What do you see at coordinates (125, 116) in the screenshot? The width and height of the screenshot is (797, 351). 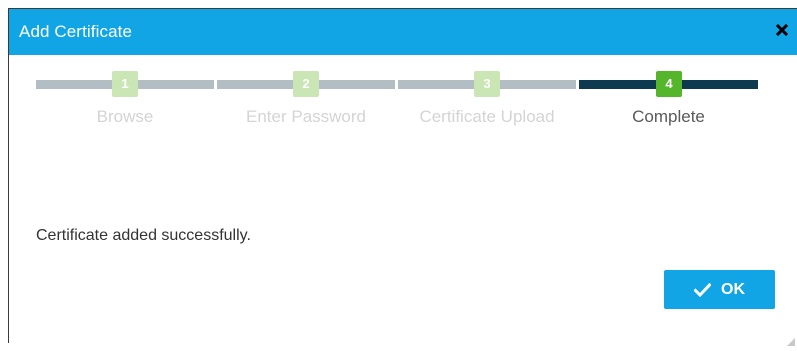 I see `step-1-label: Browse` at bounding box center [125, 116].